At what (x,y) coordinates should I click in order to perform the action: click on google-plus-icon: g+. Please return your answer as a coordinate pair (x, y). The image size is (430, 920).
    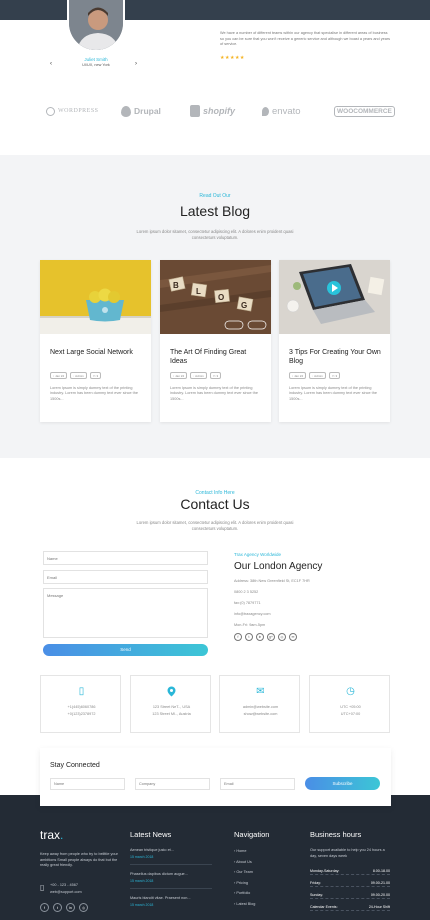
    Looking at the image, I should click on (271, 637).